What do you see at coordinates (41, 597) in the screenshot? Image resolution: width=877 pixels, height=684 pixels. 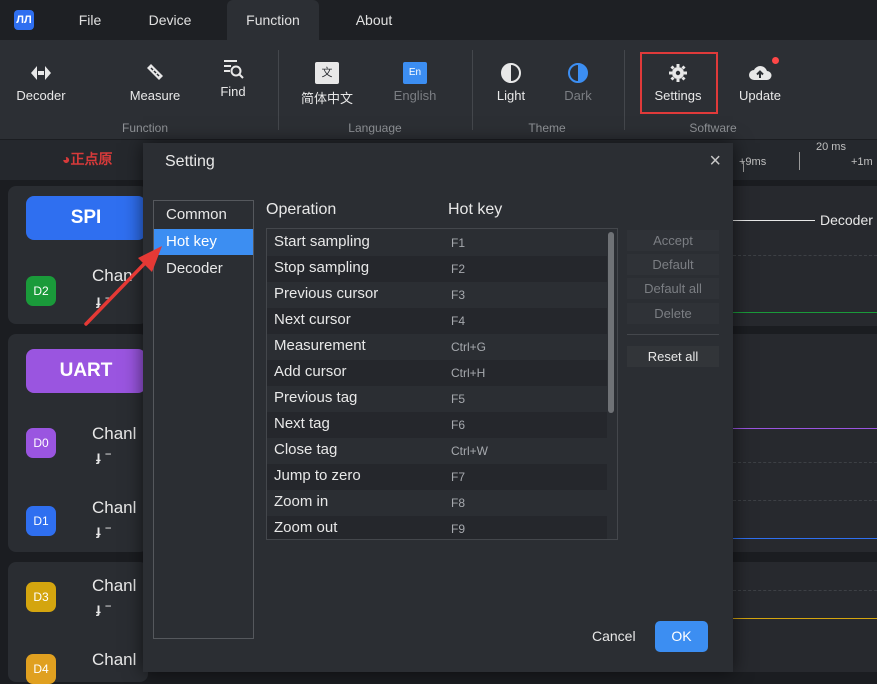 I see `channel-chip-d3: D3` at bounding box center [41, 597].